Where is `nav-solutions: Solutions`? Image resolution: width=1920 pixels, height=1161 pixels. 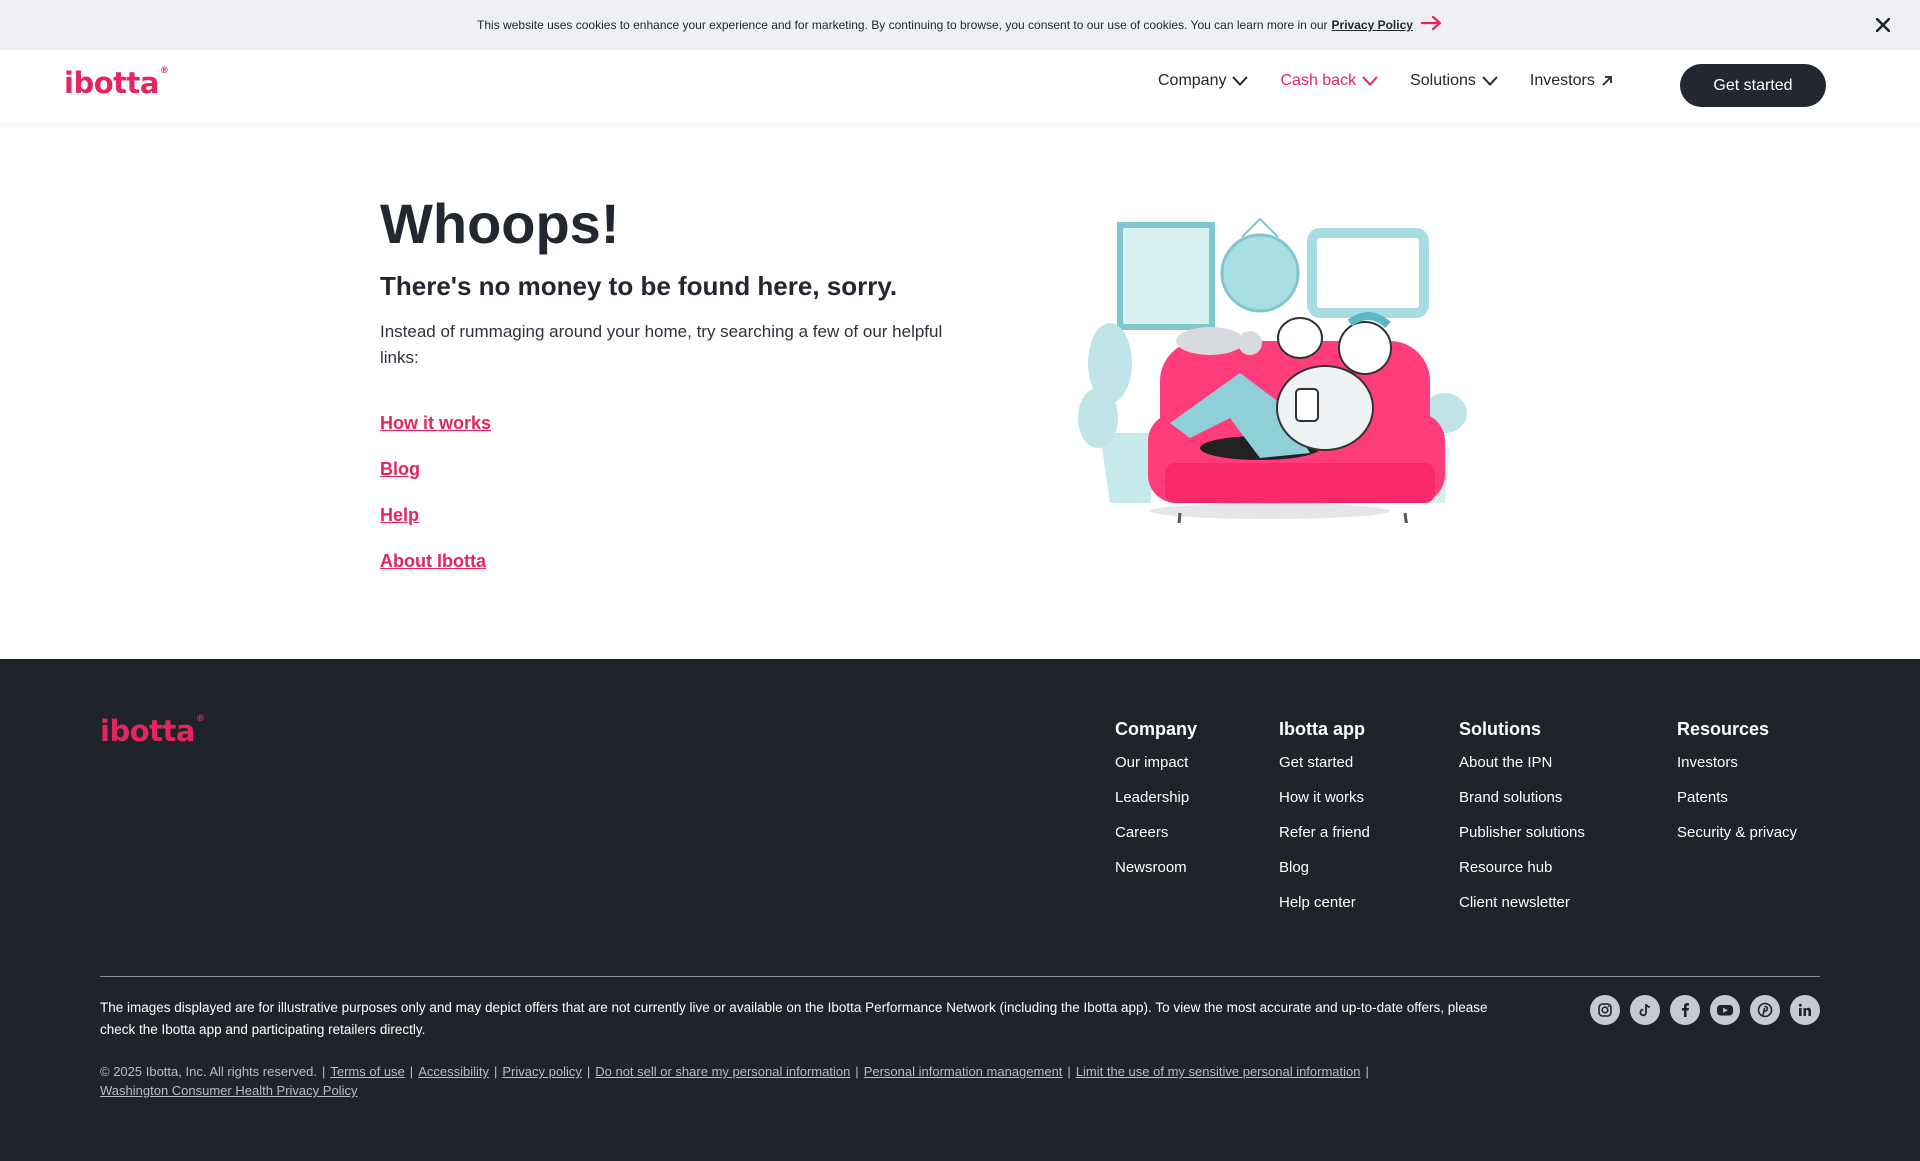
nav-solutions: Solutions is located at coordinates (1454, 81).